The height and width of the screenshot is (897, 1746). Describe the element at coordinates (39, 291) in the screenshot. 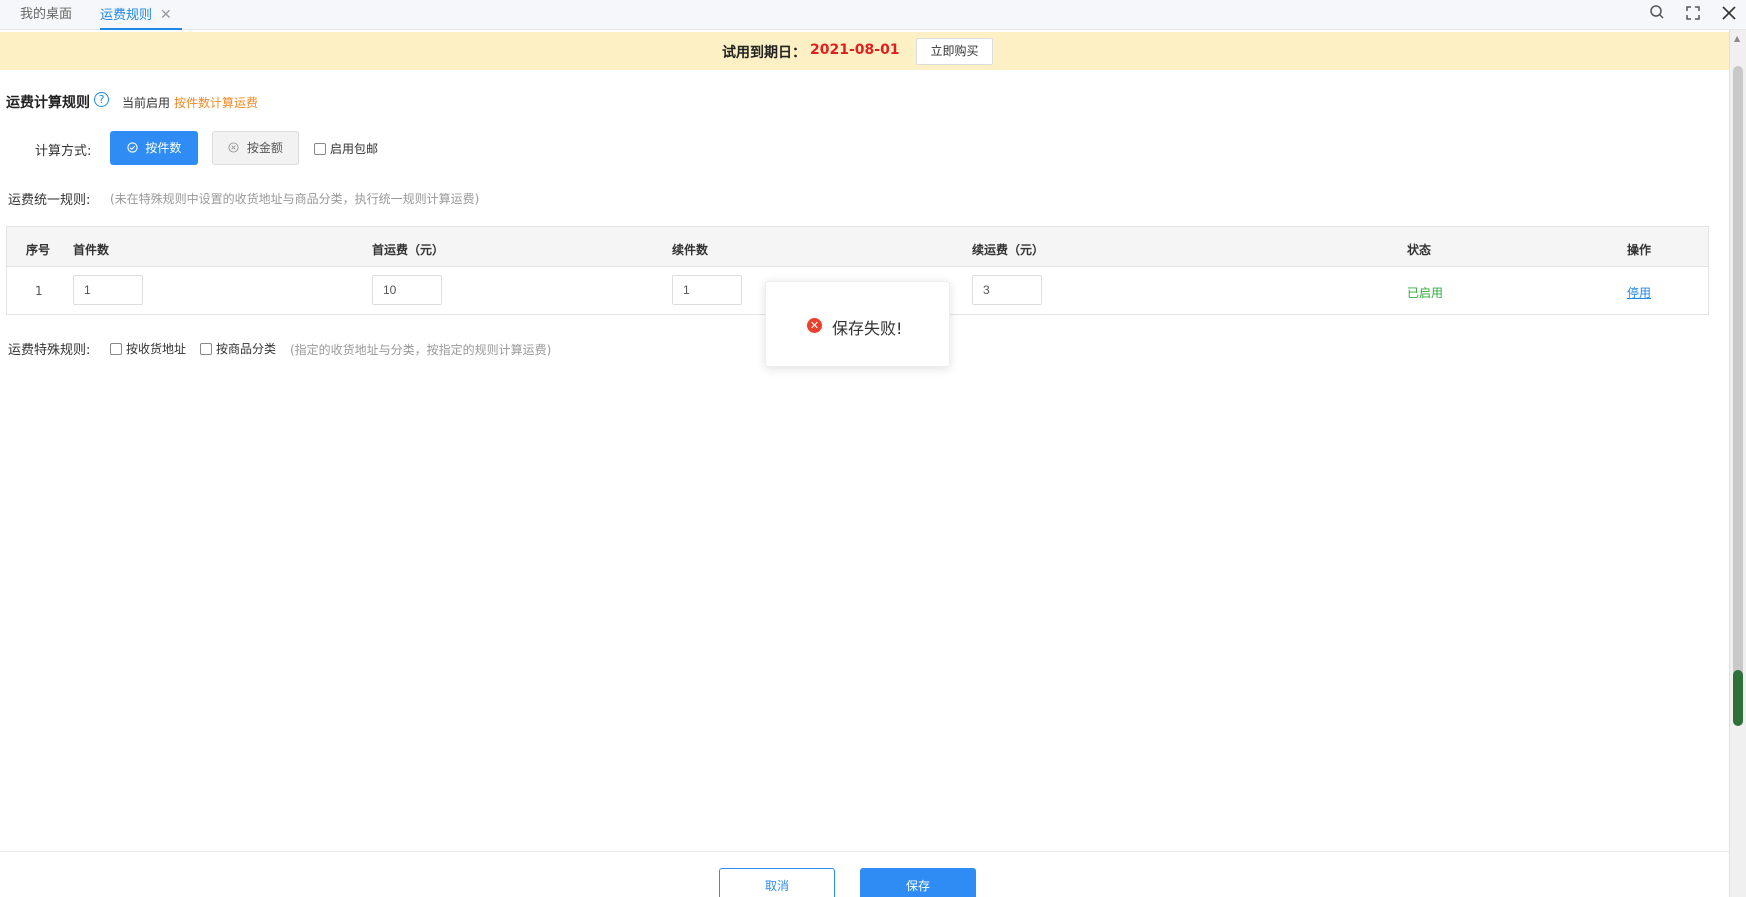

I see `row-index: 1` at that location.